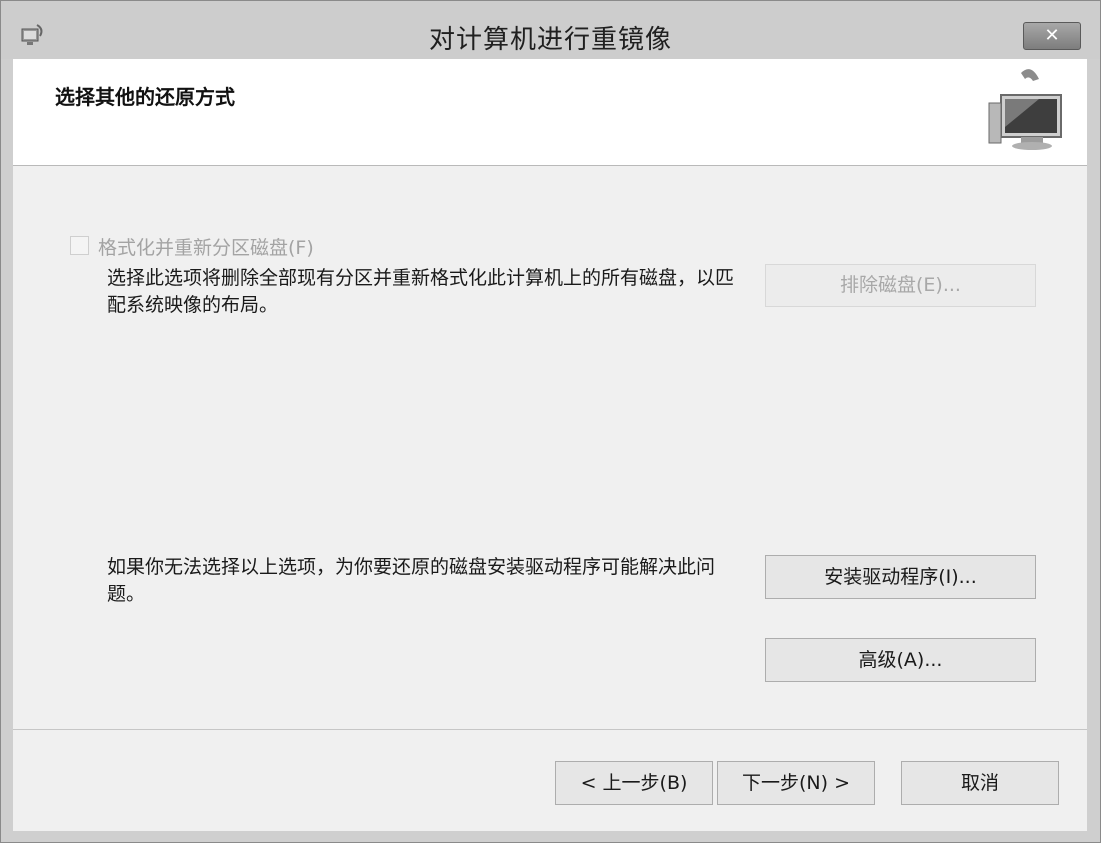 This screenshot has height=843, width=1101. What do you see at coordinates (796, 783) in the screenshot?
I see `next-button: 下一步(N) >` at bounding box center [796, 783].